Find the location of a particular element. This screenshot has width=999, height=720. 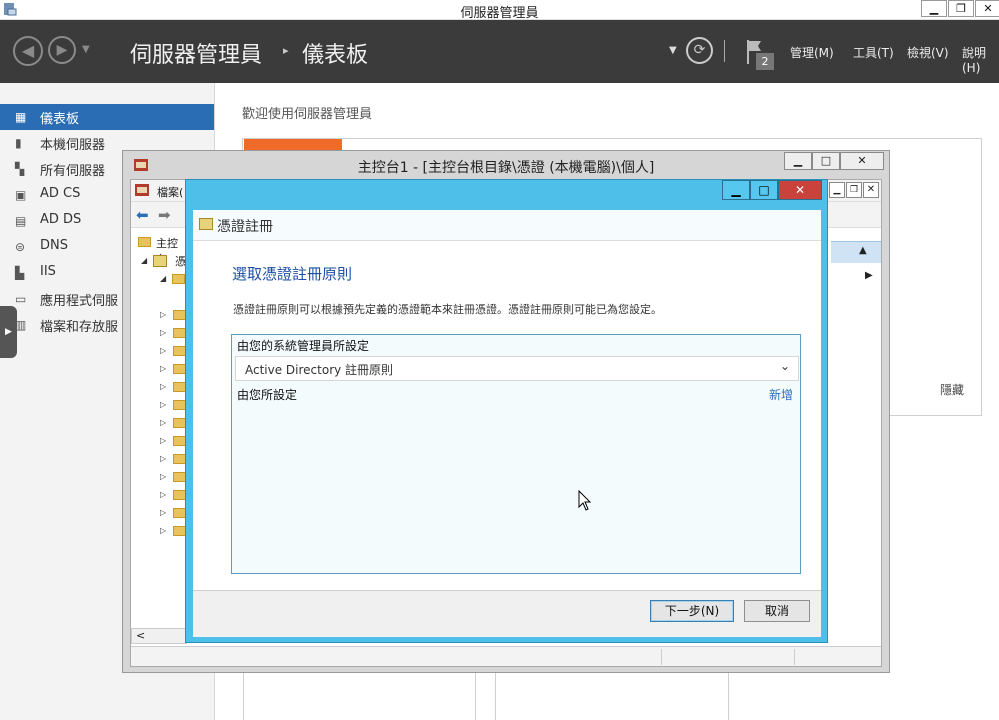

mmc-minimize-button: ▁ is located at coordinates (798, 161).